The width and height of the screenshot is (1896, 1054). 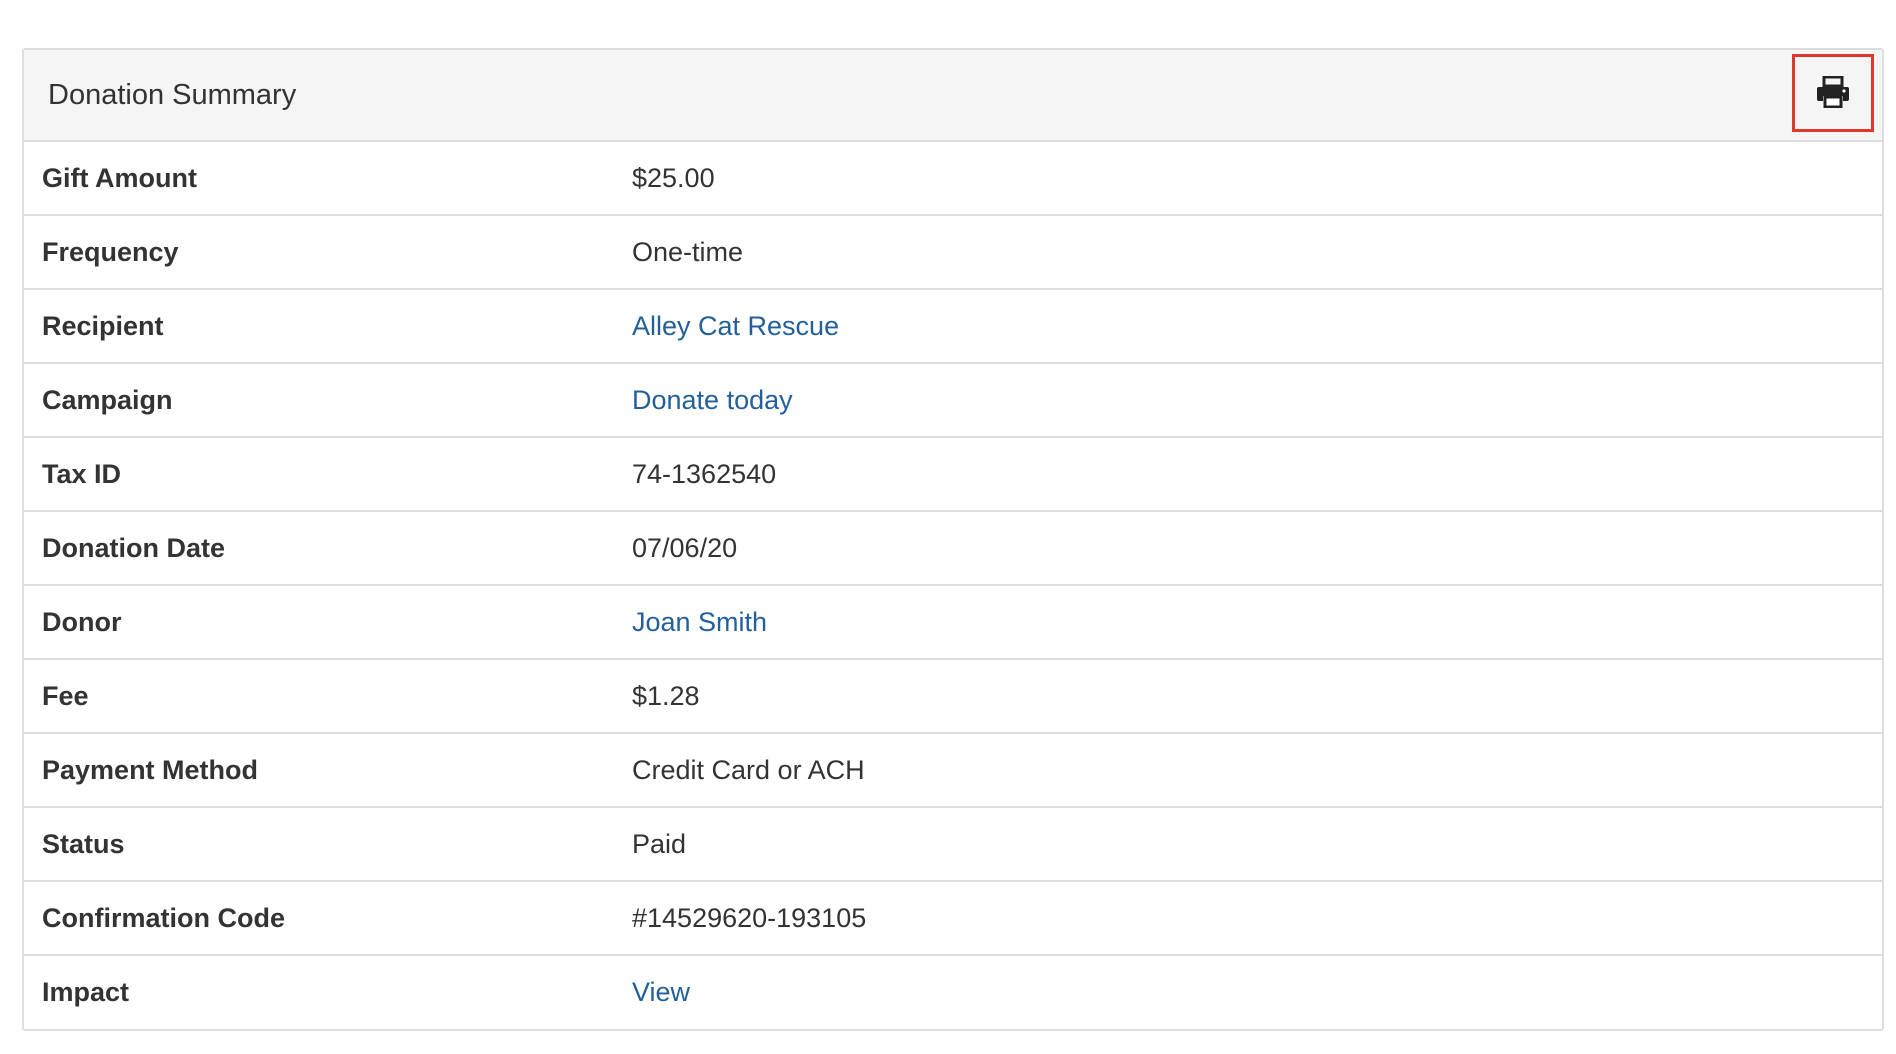 I want to click on row-donor: Donor Joan Smith, so click(x=953, y=623).